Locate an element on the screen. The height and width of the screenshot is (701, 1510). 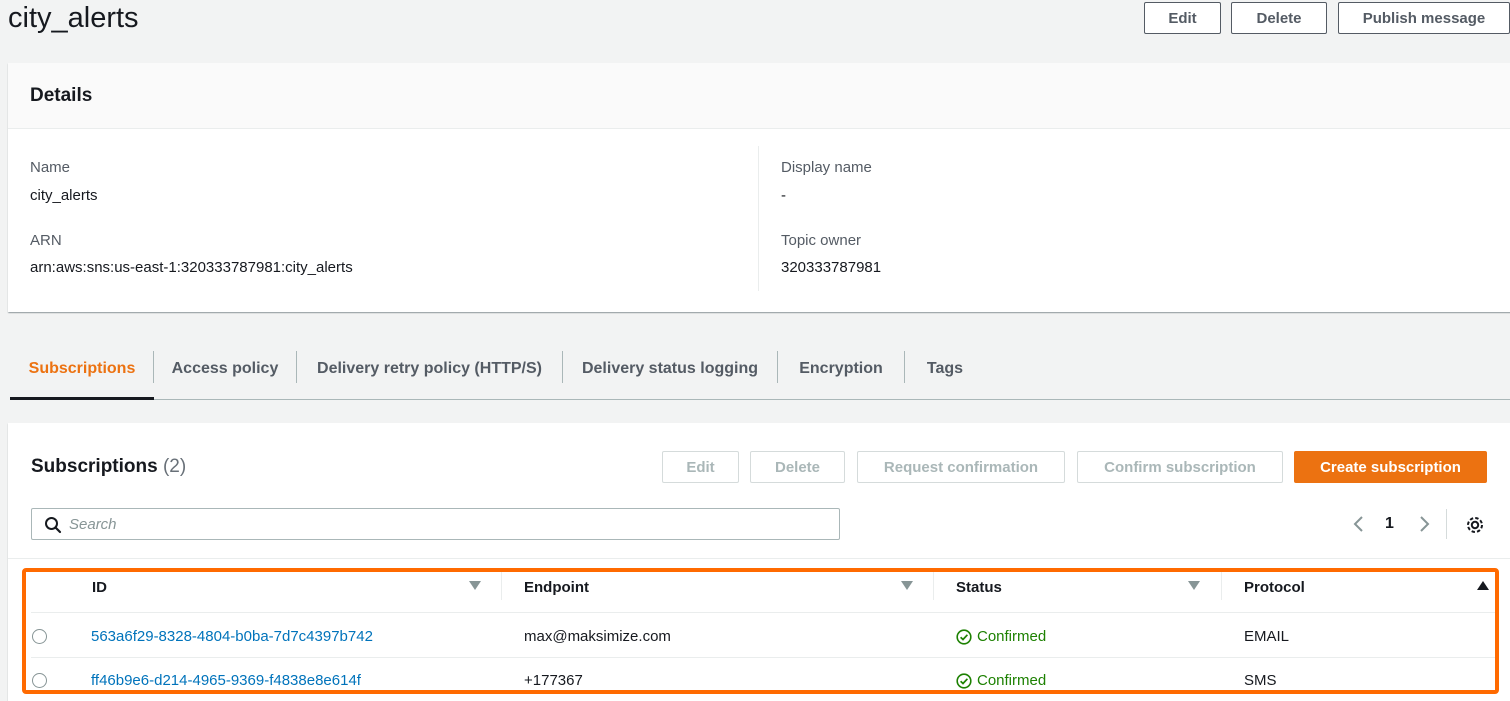
chevron-right-icon is located at coordinates (1425, 524).